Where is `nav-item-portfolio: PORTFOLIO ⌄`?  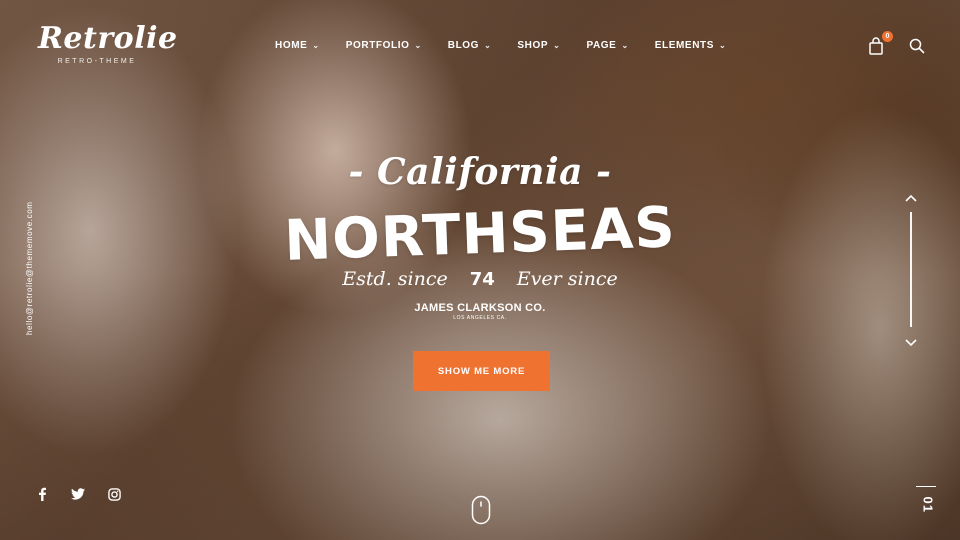
nav-item-portfolio: PORTFOLIO ⌄ is located at coordinates (384, 45).